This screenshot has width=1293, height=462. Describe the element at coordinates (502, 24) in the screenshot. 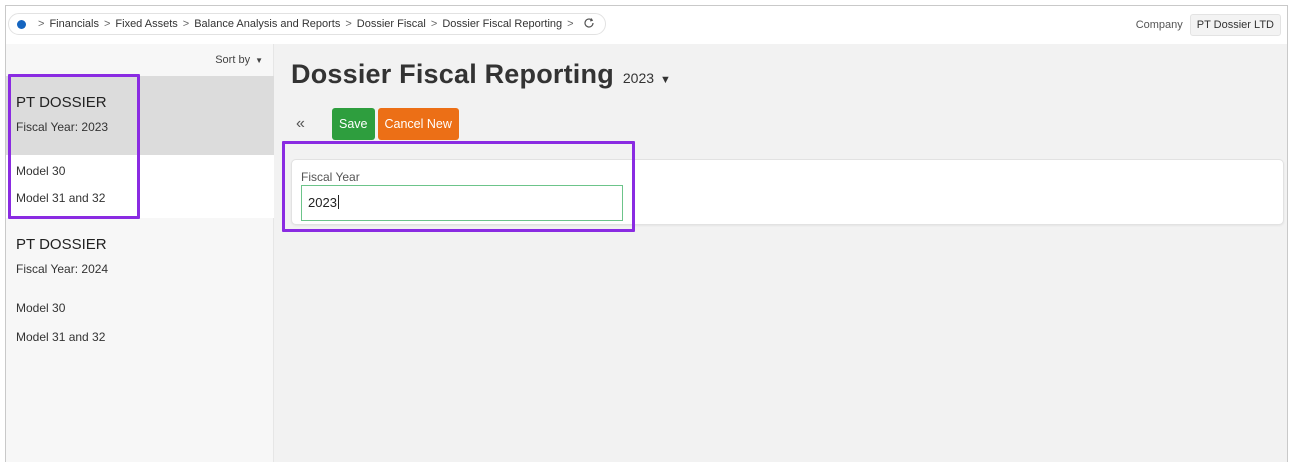

I see `breadcrumb-dossier-fiscal-reporting: Dossier Fiscal Reporting` at that location.